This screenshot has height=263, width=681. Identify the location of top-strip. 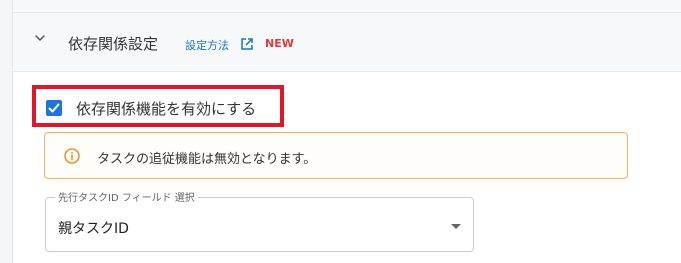
(347, 6).